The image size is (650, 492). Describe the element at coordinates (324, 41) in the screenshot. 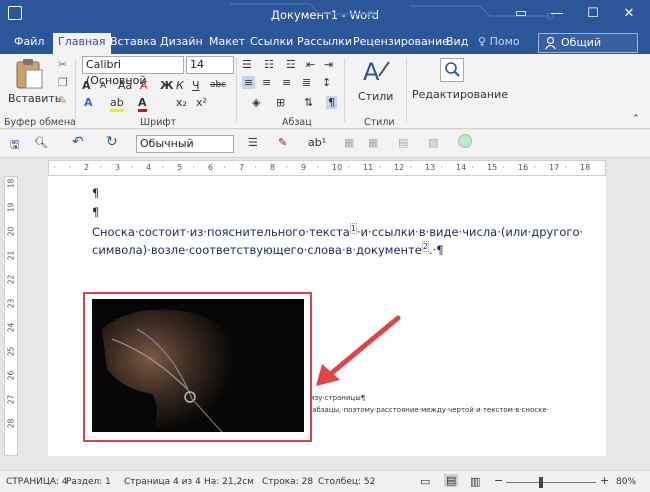

I see `tab-mailings: Рассылки` at that location.